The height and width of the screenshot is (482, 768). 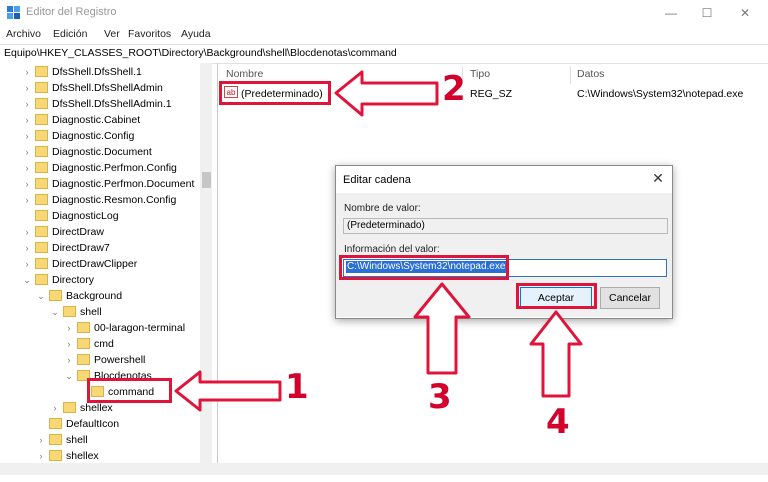 I want to click on arrow-3-icon, so click(x=442, y=328).